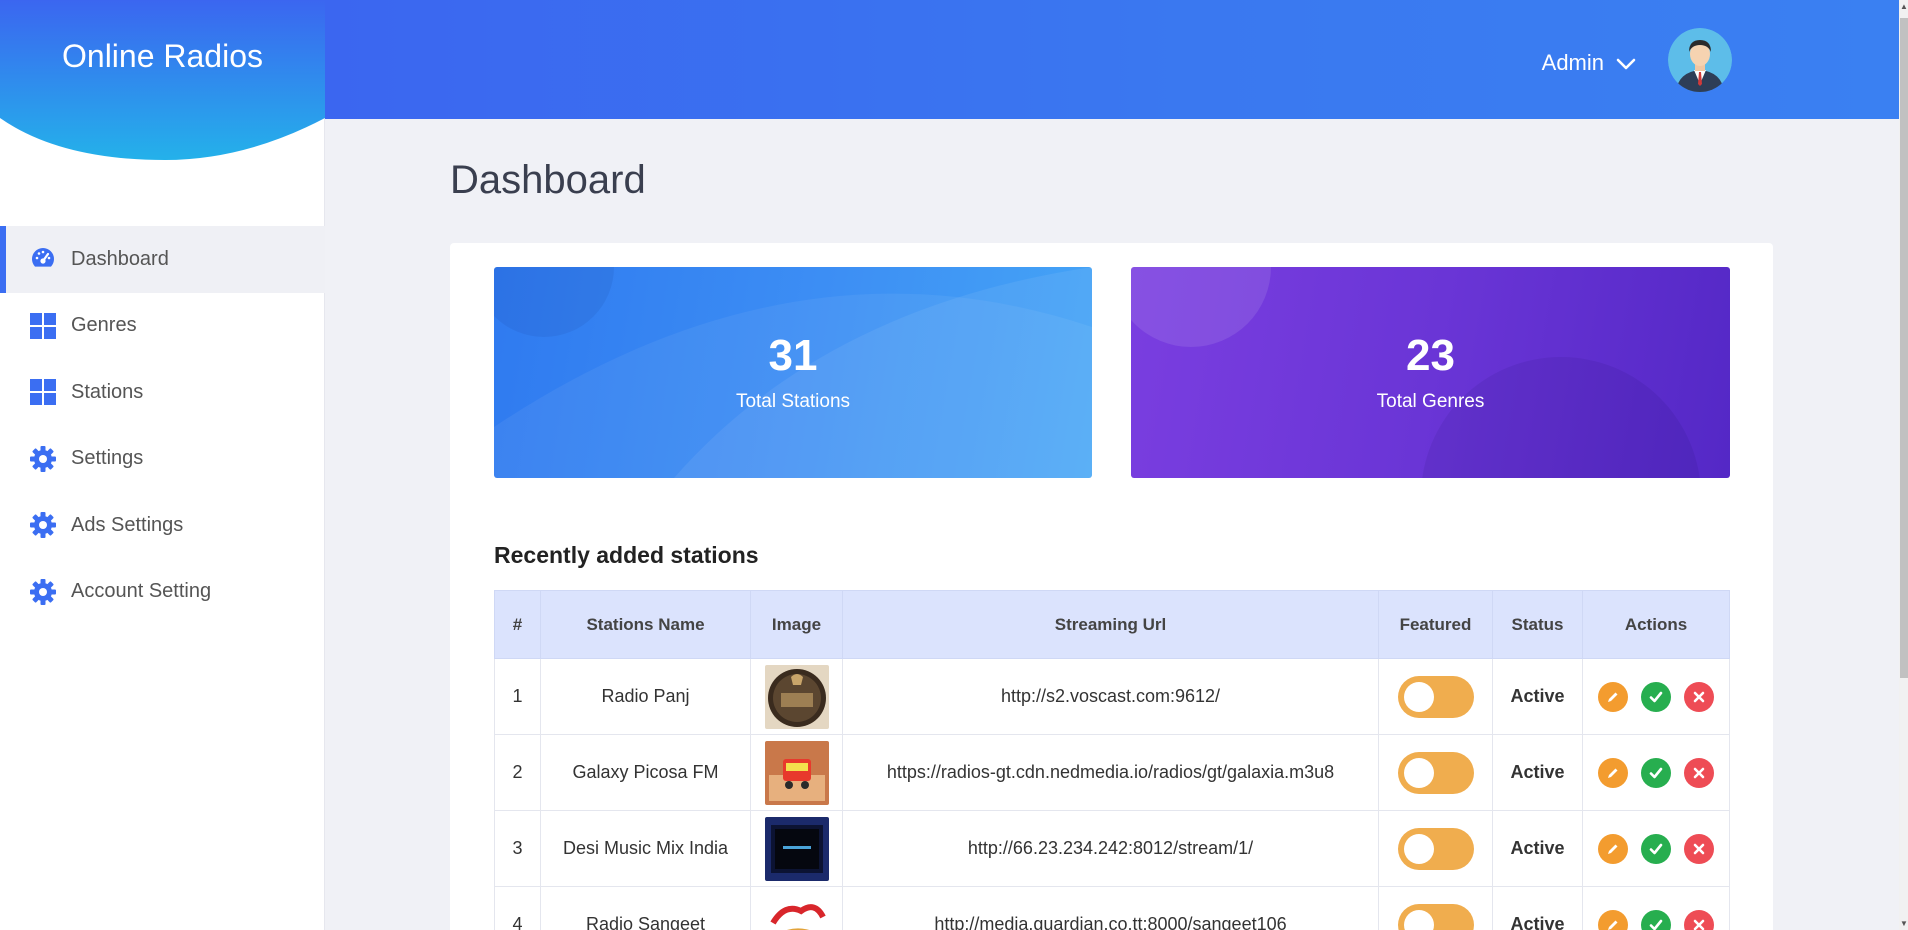  Describe the element at coordinates (645, 908) in the screenshot. I see `station-name: Radio Sangeet` at that location.